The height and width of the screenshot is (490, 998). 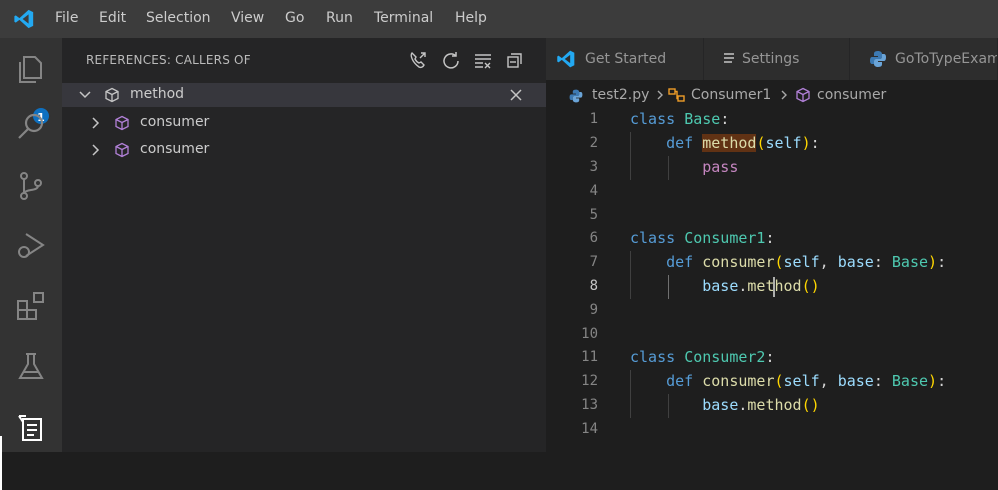 What do you see at coordinates (593, 191) in the screenshot?
I see `line-number: 4` at bounding box center [593, 191].